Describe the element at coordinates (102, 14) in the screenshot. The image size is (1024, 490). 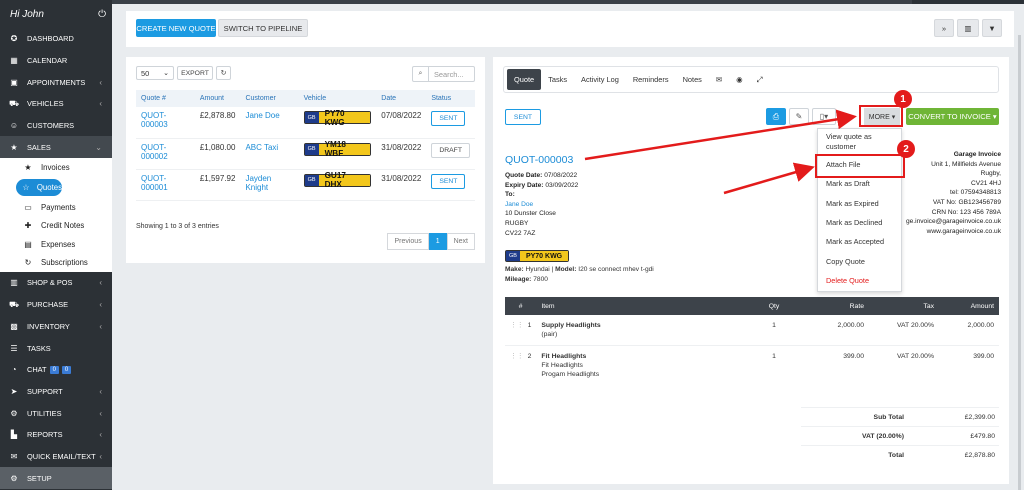
I see `power-icon: ⏻` at that location.